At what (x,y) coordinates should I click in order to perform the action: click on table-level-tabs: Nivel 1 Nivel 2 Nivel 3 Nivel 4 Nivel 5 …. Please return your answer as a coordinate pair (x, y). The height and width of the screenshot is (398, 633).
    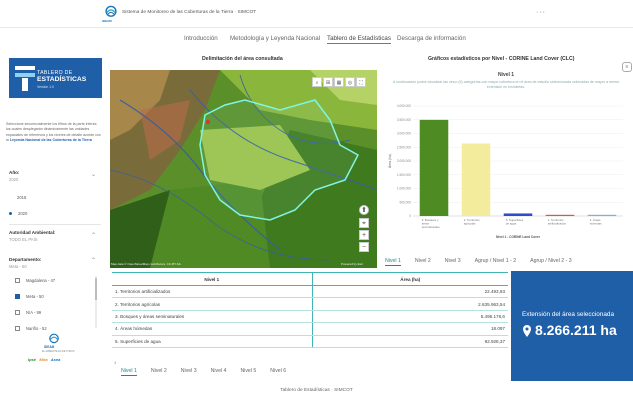
    Looking at the image, I should click on (210, 372).